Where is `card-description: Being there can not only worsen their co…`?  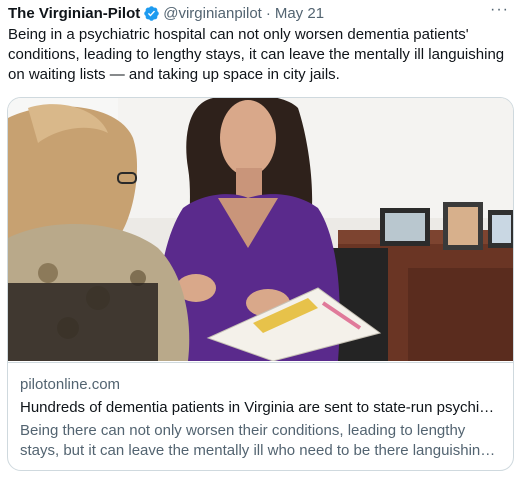
card-description: Being there can not only worsen their co… is located at coordinates (260, 441).